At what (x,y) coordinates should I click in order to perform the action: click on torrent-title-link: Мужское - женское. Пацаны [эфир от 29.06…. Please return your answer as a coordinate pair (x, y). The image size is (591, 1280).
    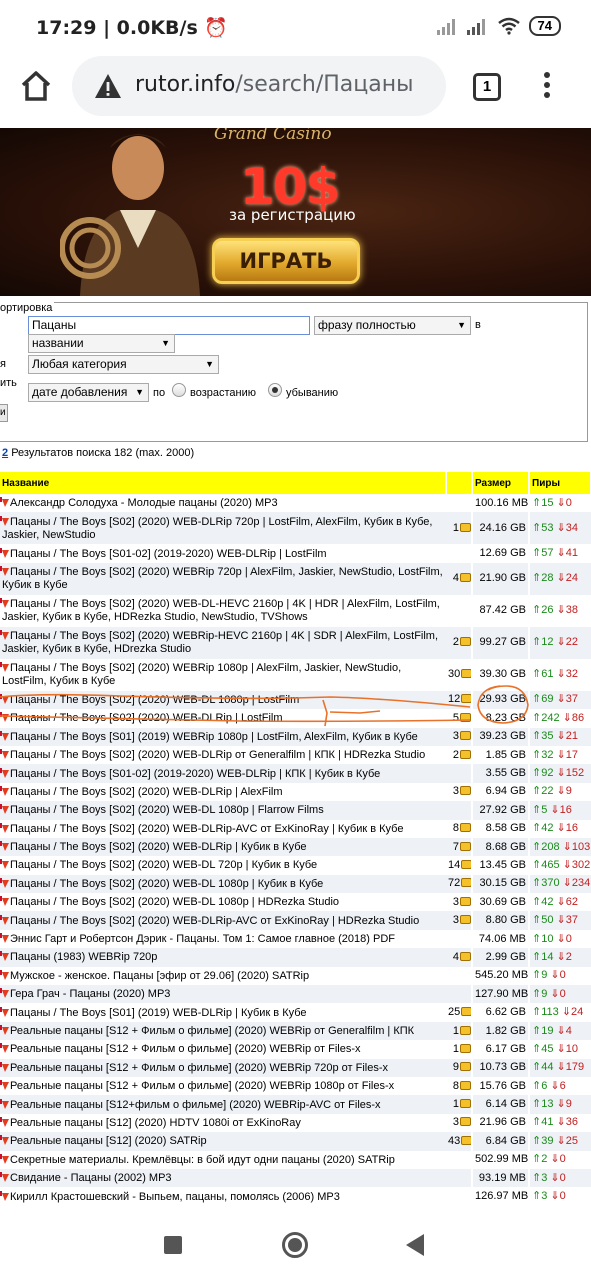
    Looking at the image, I should click on (159, 976).